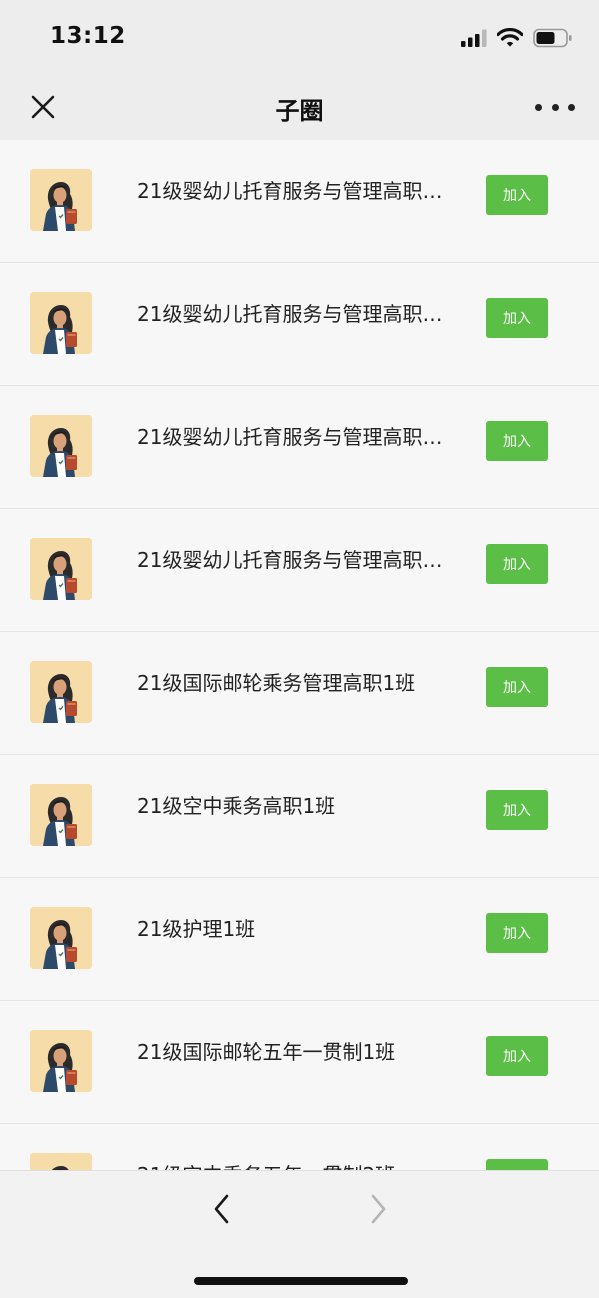 The width and height of the screenshot is (599, 1298). Describe the element at coordinates (222, 1209) in the screenshot. I see `chevron-left-icon` at that location.